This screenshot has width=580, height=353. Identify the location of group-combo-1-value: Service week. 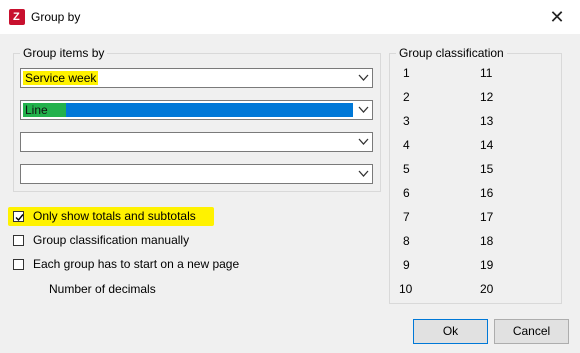
(61, 78).